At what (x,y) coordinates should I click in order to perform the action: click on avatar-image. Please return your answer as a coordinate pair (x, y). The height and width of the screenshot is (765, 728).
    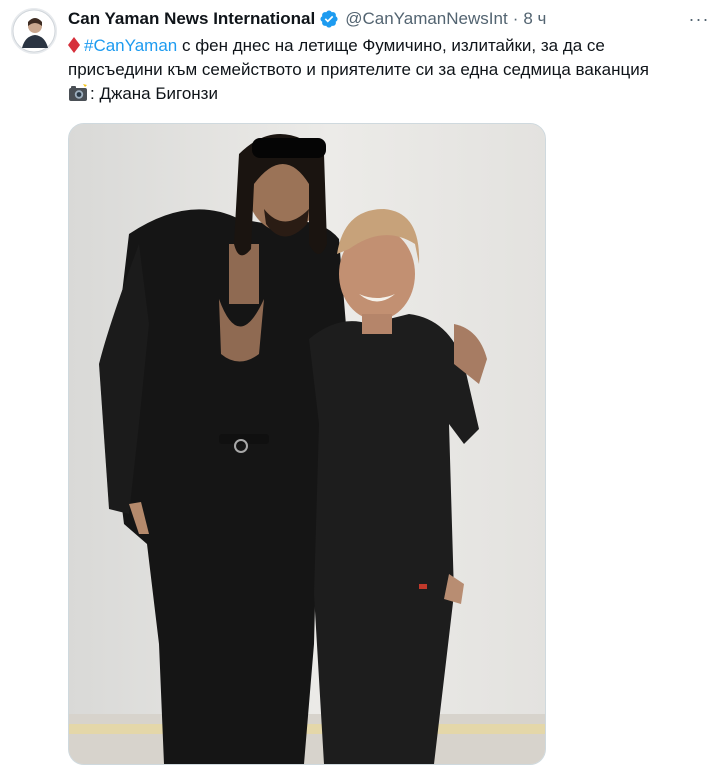
    Looking at the image, I should click on (34, 31).